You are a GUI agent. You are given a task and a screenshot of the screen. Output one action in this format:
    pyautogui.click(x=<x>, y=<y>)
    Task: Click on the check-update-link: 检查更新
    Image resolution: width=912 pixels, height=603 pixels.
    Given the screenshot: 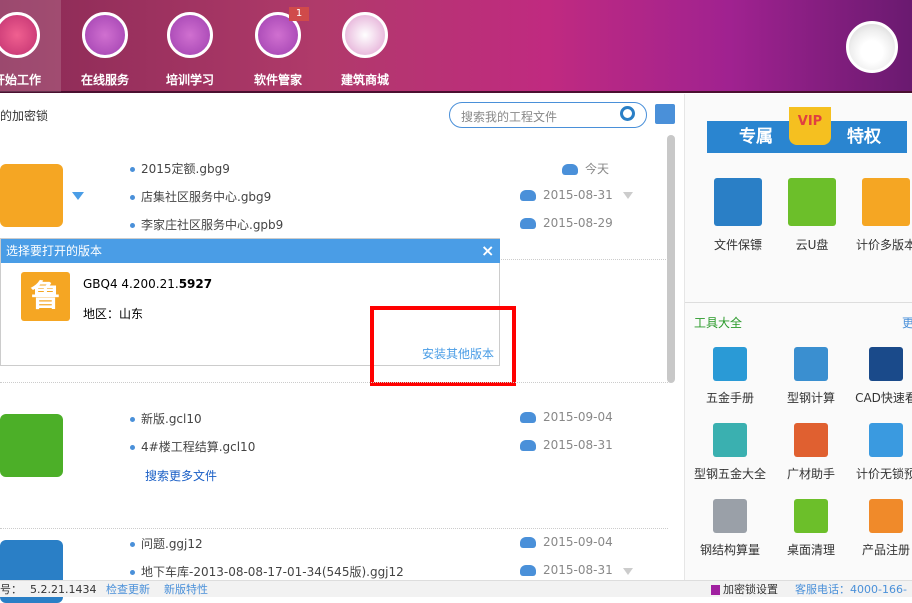 What is the action you would take?
    pyautogui.click(x=128, y=589)
    